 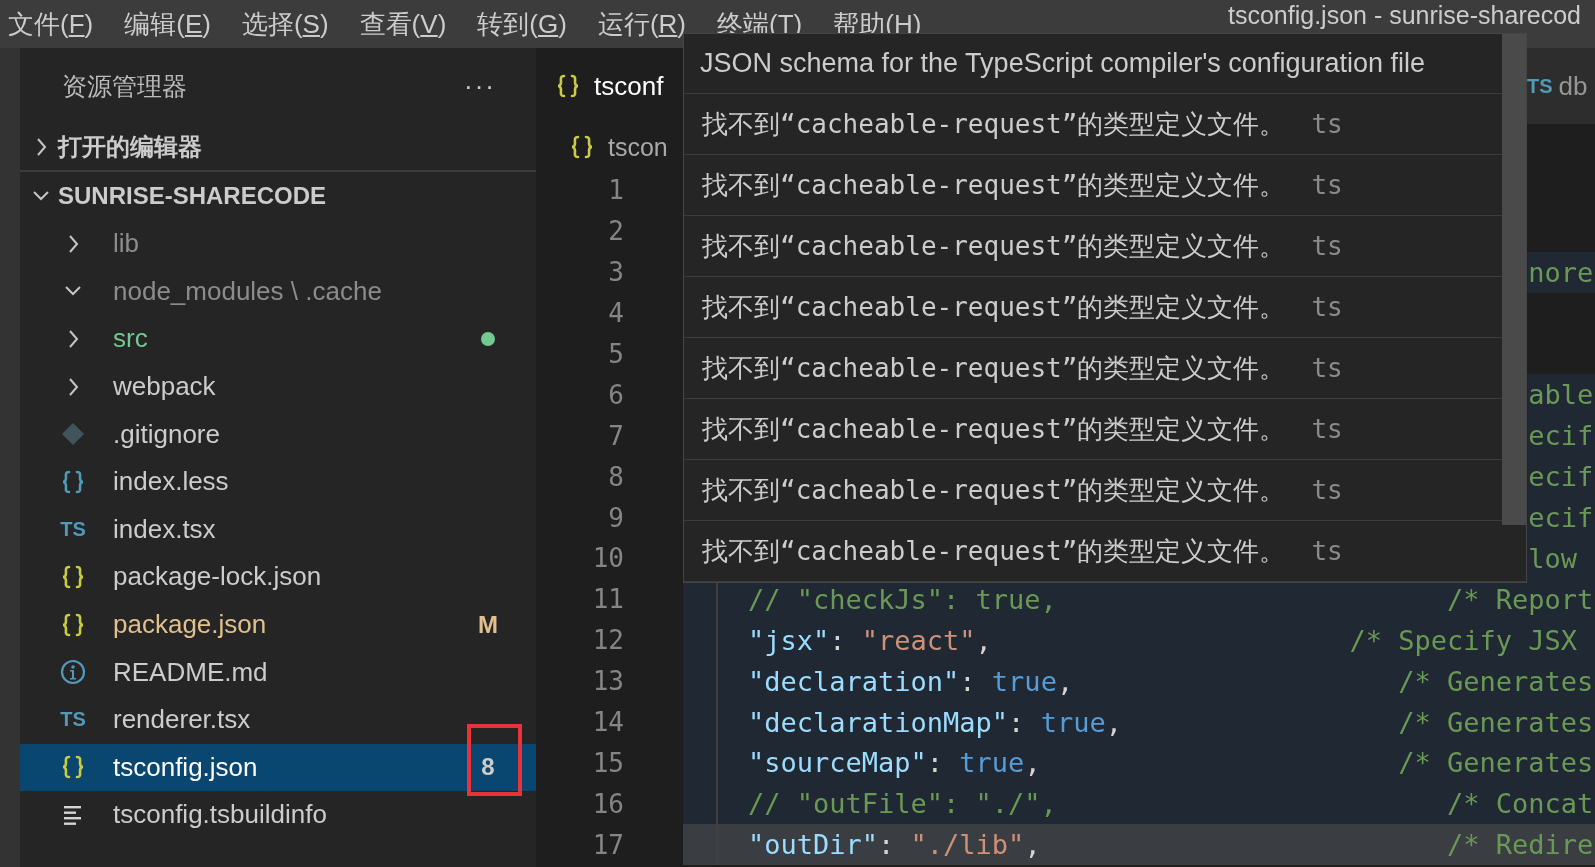 What do you see at coordinates (615, 517) in the screenshot?
I see `line-number: 9` at bounding box center [615, 517].